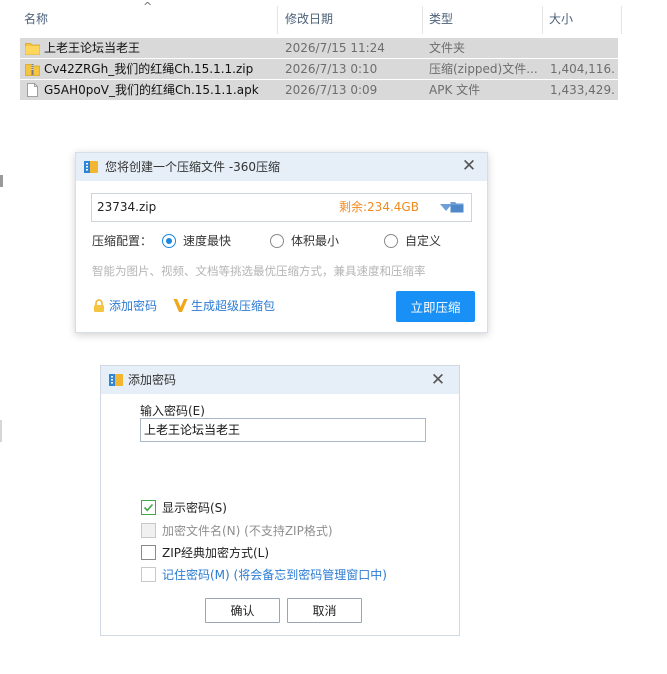  What do you see at coordinates (331, 90) in the screenshot?
I see `file-date: 2026/7/13 0:09` at bounding box center [331, 90].